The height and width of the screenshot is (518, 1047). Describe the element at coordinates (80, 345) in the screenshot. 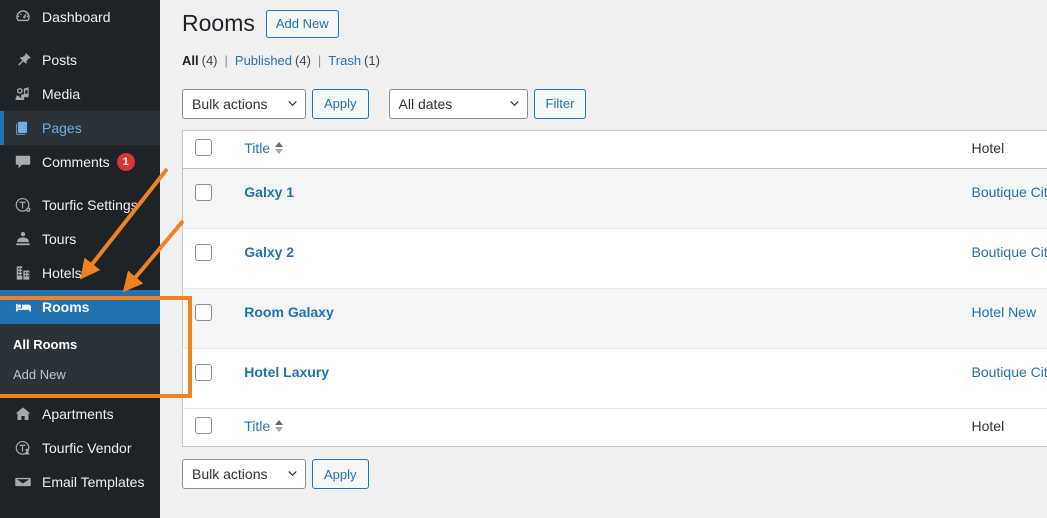

I see `submenu-item-all-rooms: All Rooms` at that location.